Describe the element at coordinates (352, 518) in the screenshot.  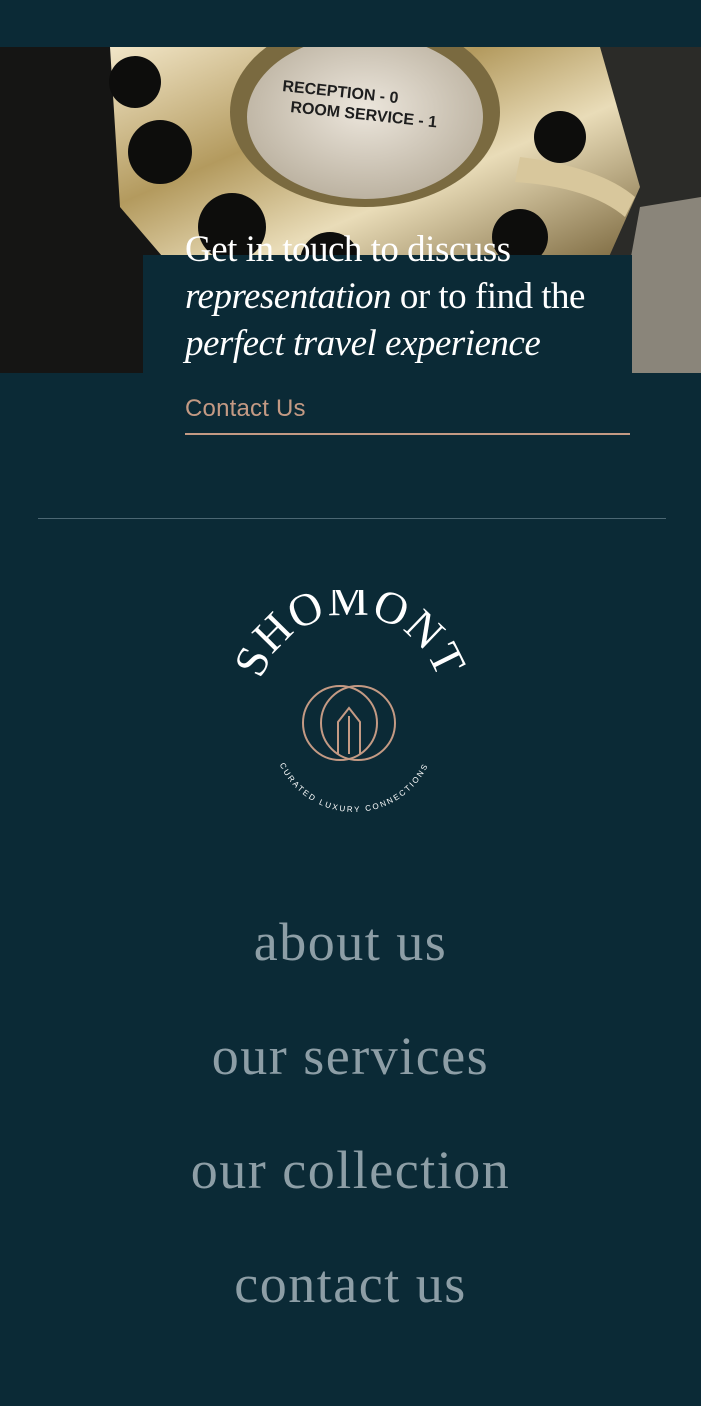
I see `section-divider` at that location.